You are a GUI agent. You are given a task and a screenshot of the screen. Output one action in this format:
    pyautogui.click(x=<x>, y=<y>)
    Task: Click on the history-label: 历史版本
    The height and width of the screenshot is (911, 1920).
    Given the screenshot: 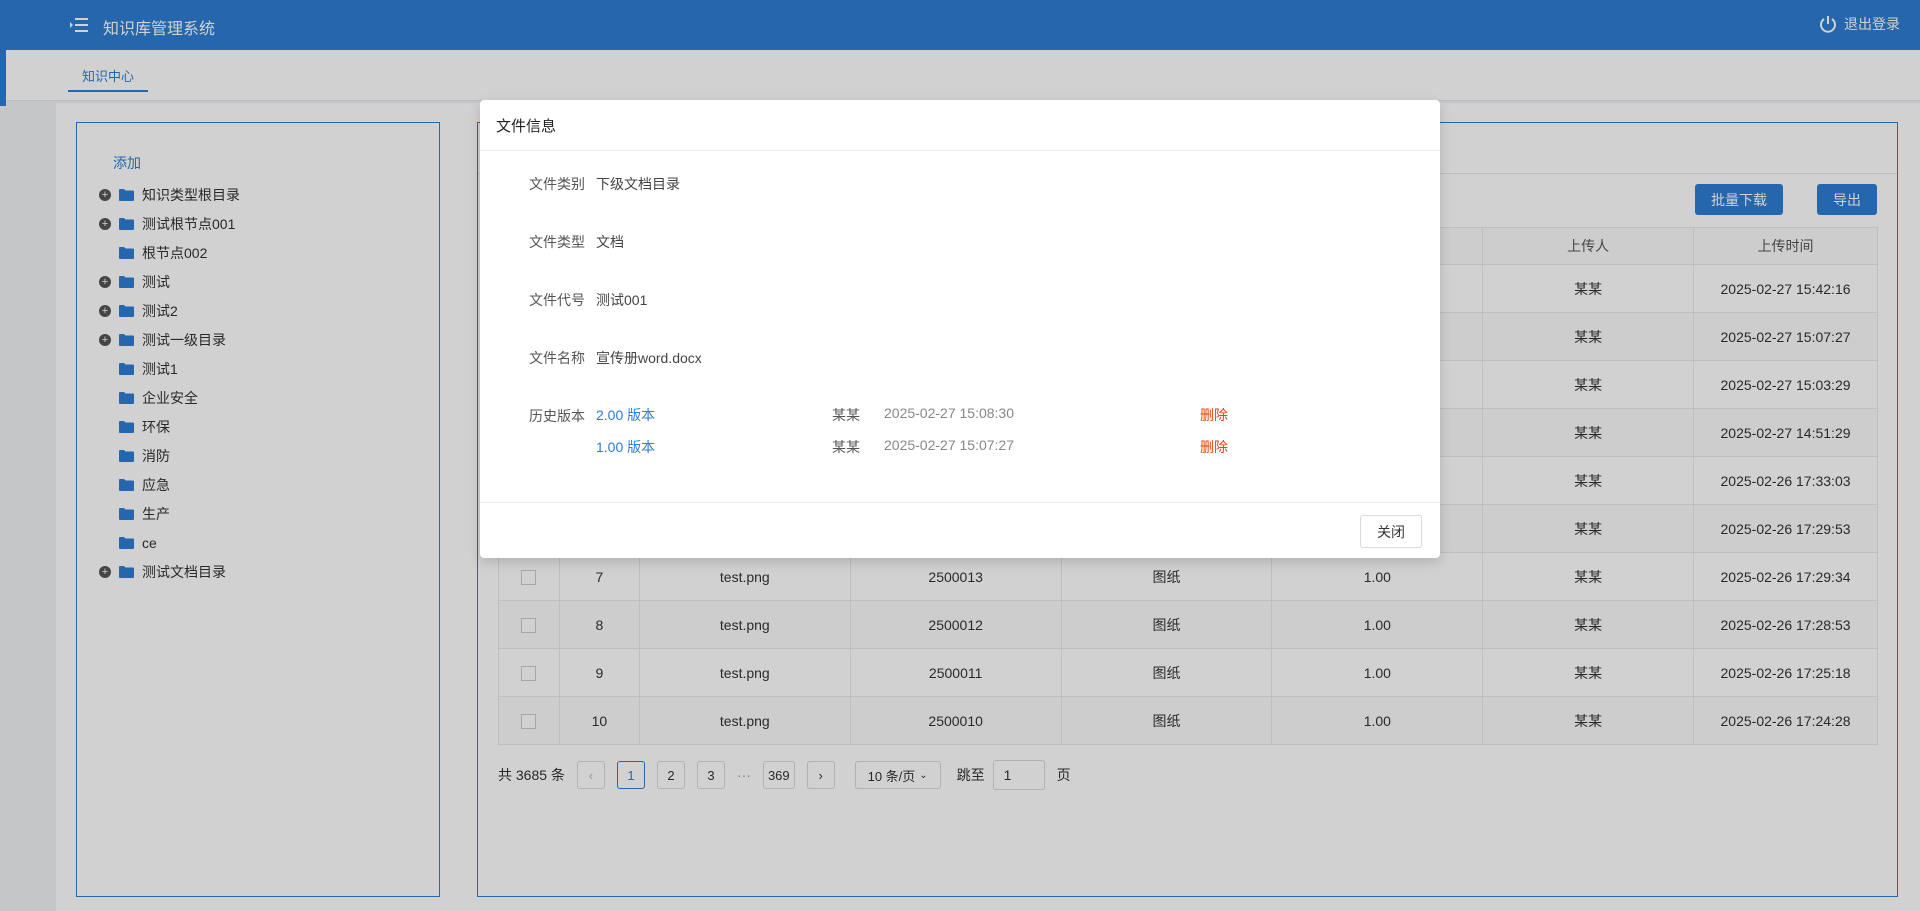 What is the action you would take?
    pyautogui.click(x=557, y=416)
    